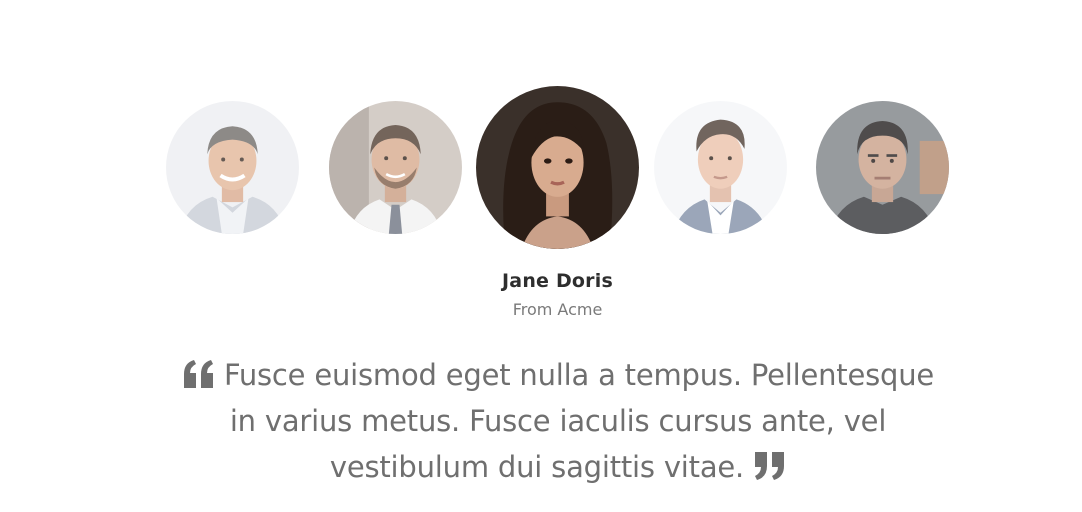  Describe the element at coordinates (557, 309) in the screenshot. I see `testimonial-company: From Acme` at that location.